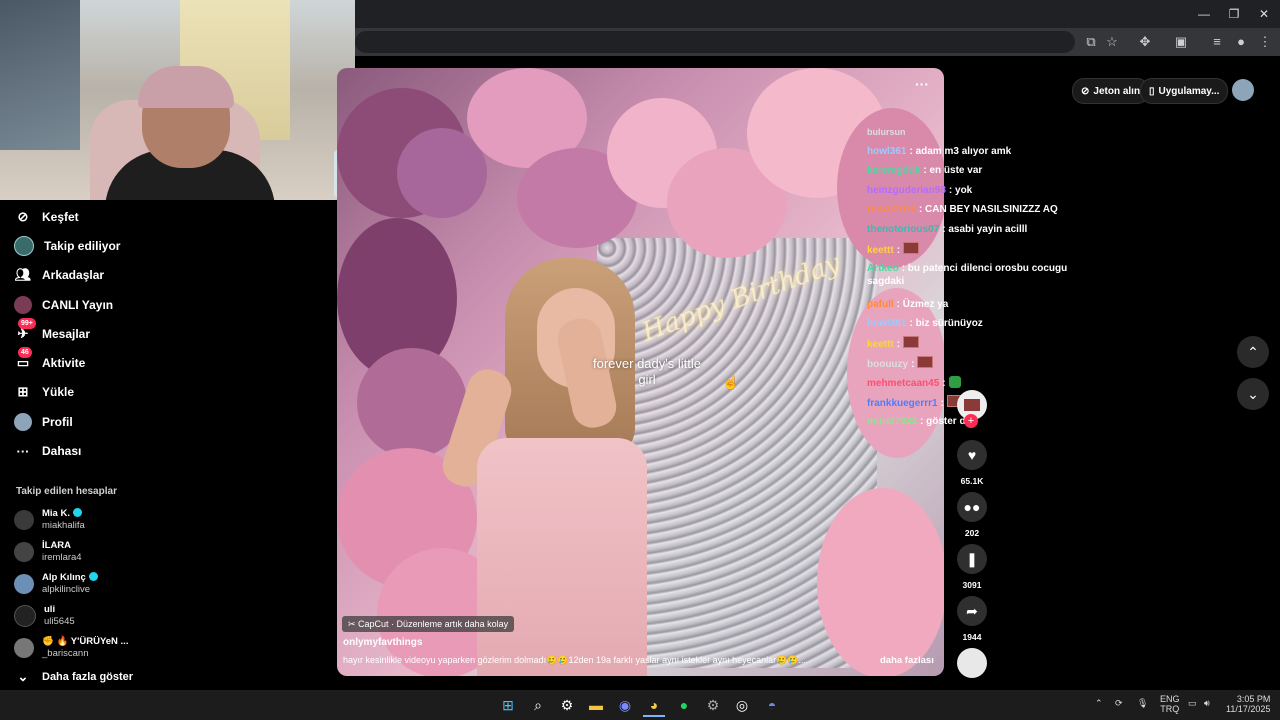 The image size is (1280, 720). Describe the element at coordinates (23, 422) in the screenshot. I see `profile-icon` at that location.